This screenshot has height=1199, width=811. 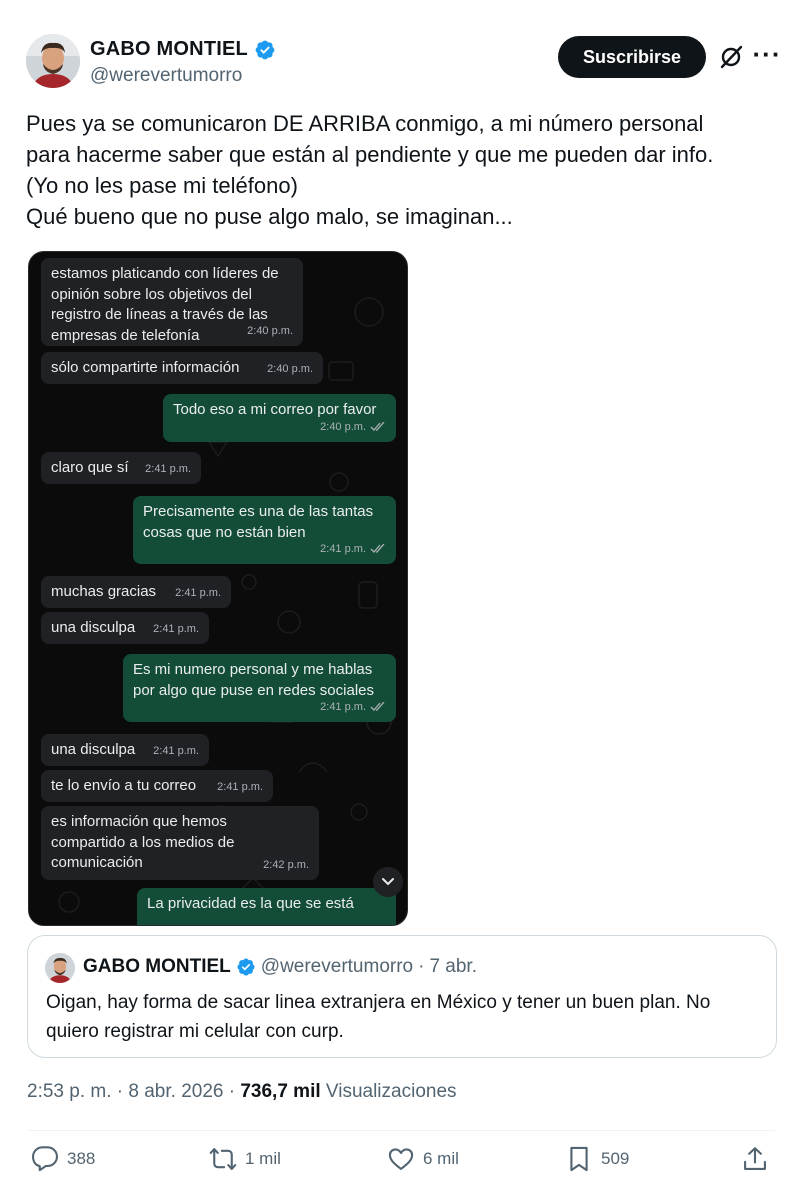 I want to click on message-time: 2:42 p.m., so click(x=286, y=865).